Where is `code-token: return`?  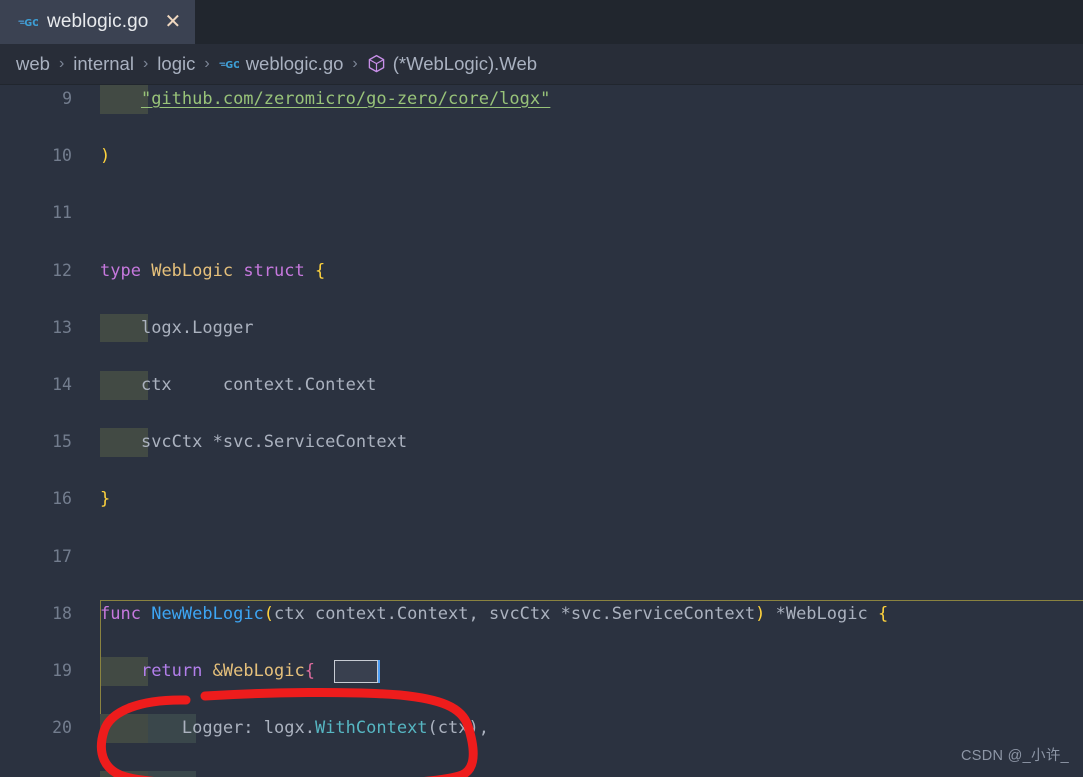
code-token: return is located at coordinates (171, 670).